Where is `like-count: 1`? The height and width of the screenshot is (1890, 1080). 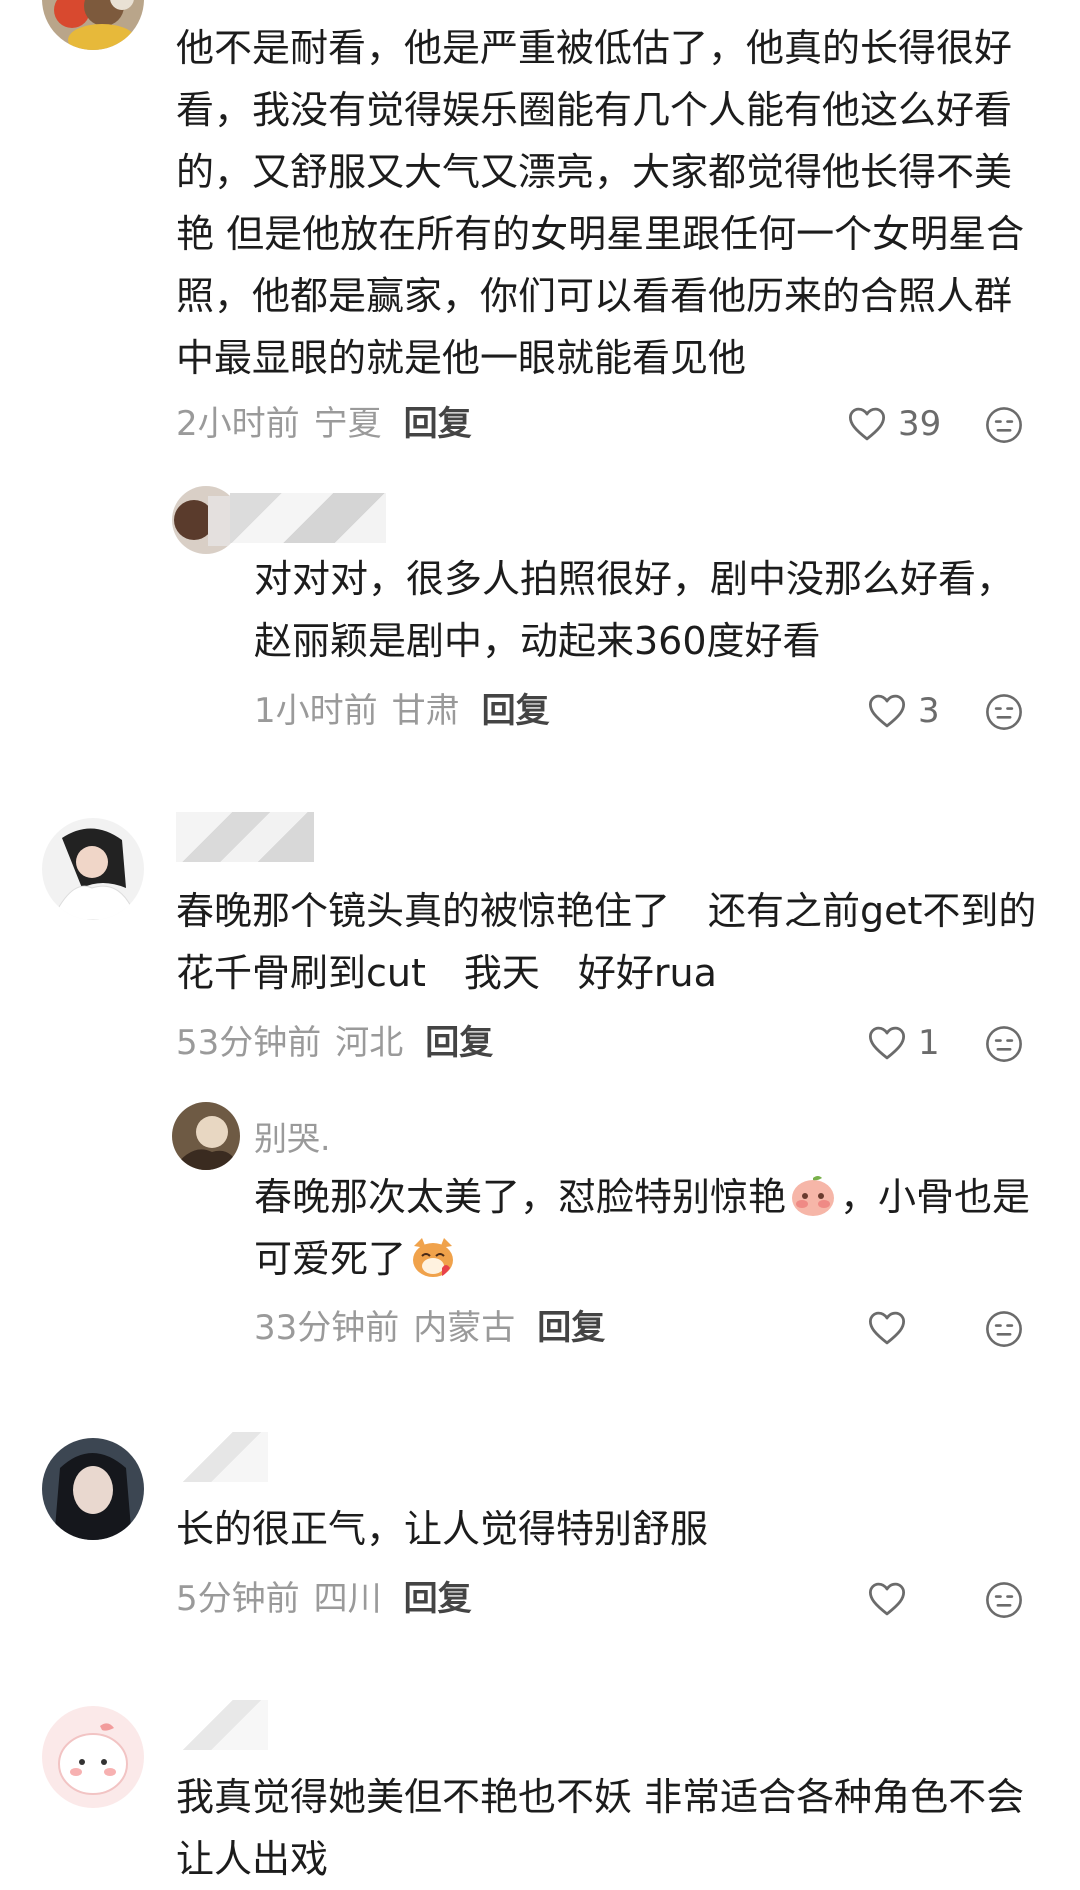 like-count: 1 is located at coordinates (929, 1043).